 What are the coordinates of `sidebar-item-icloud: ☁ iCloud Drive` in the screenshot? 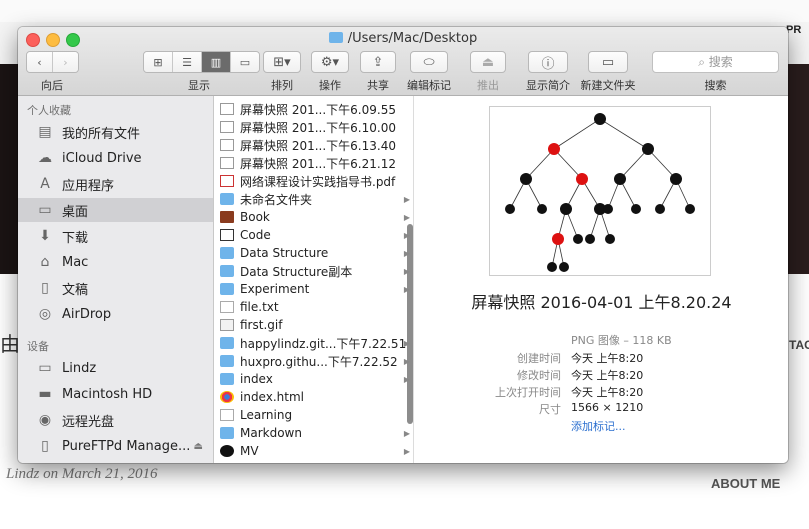 It's located at (115, 158).